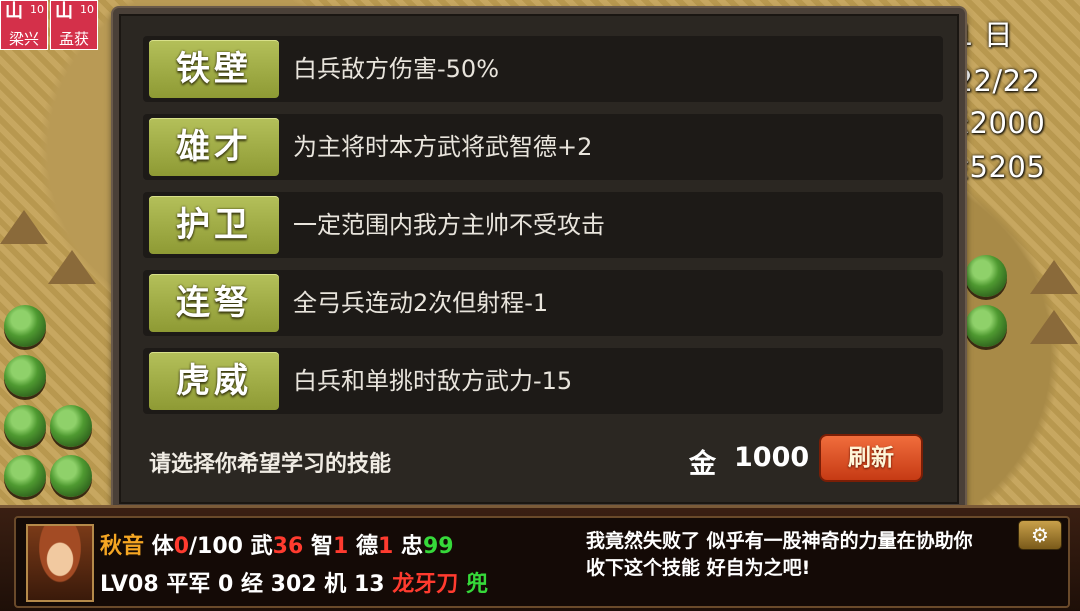  I want to click on skill-row: 铁壁 白兵敌方伤害-50%, so click(543, 69).